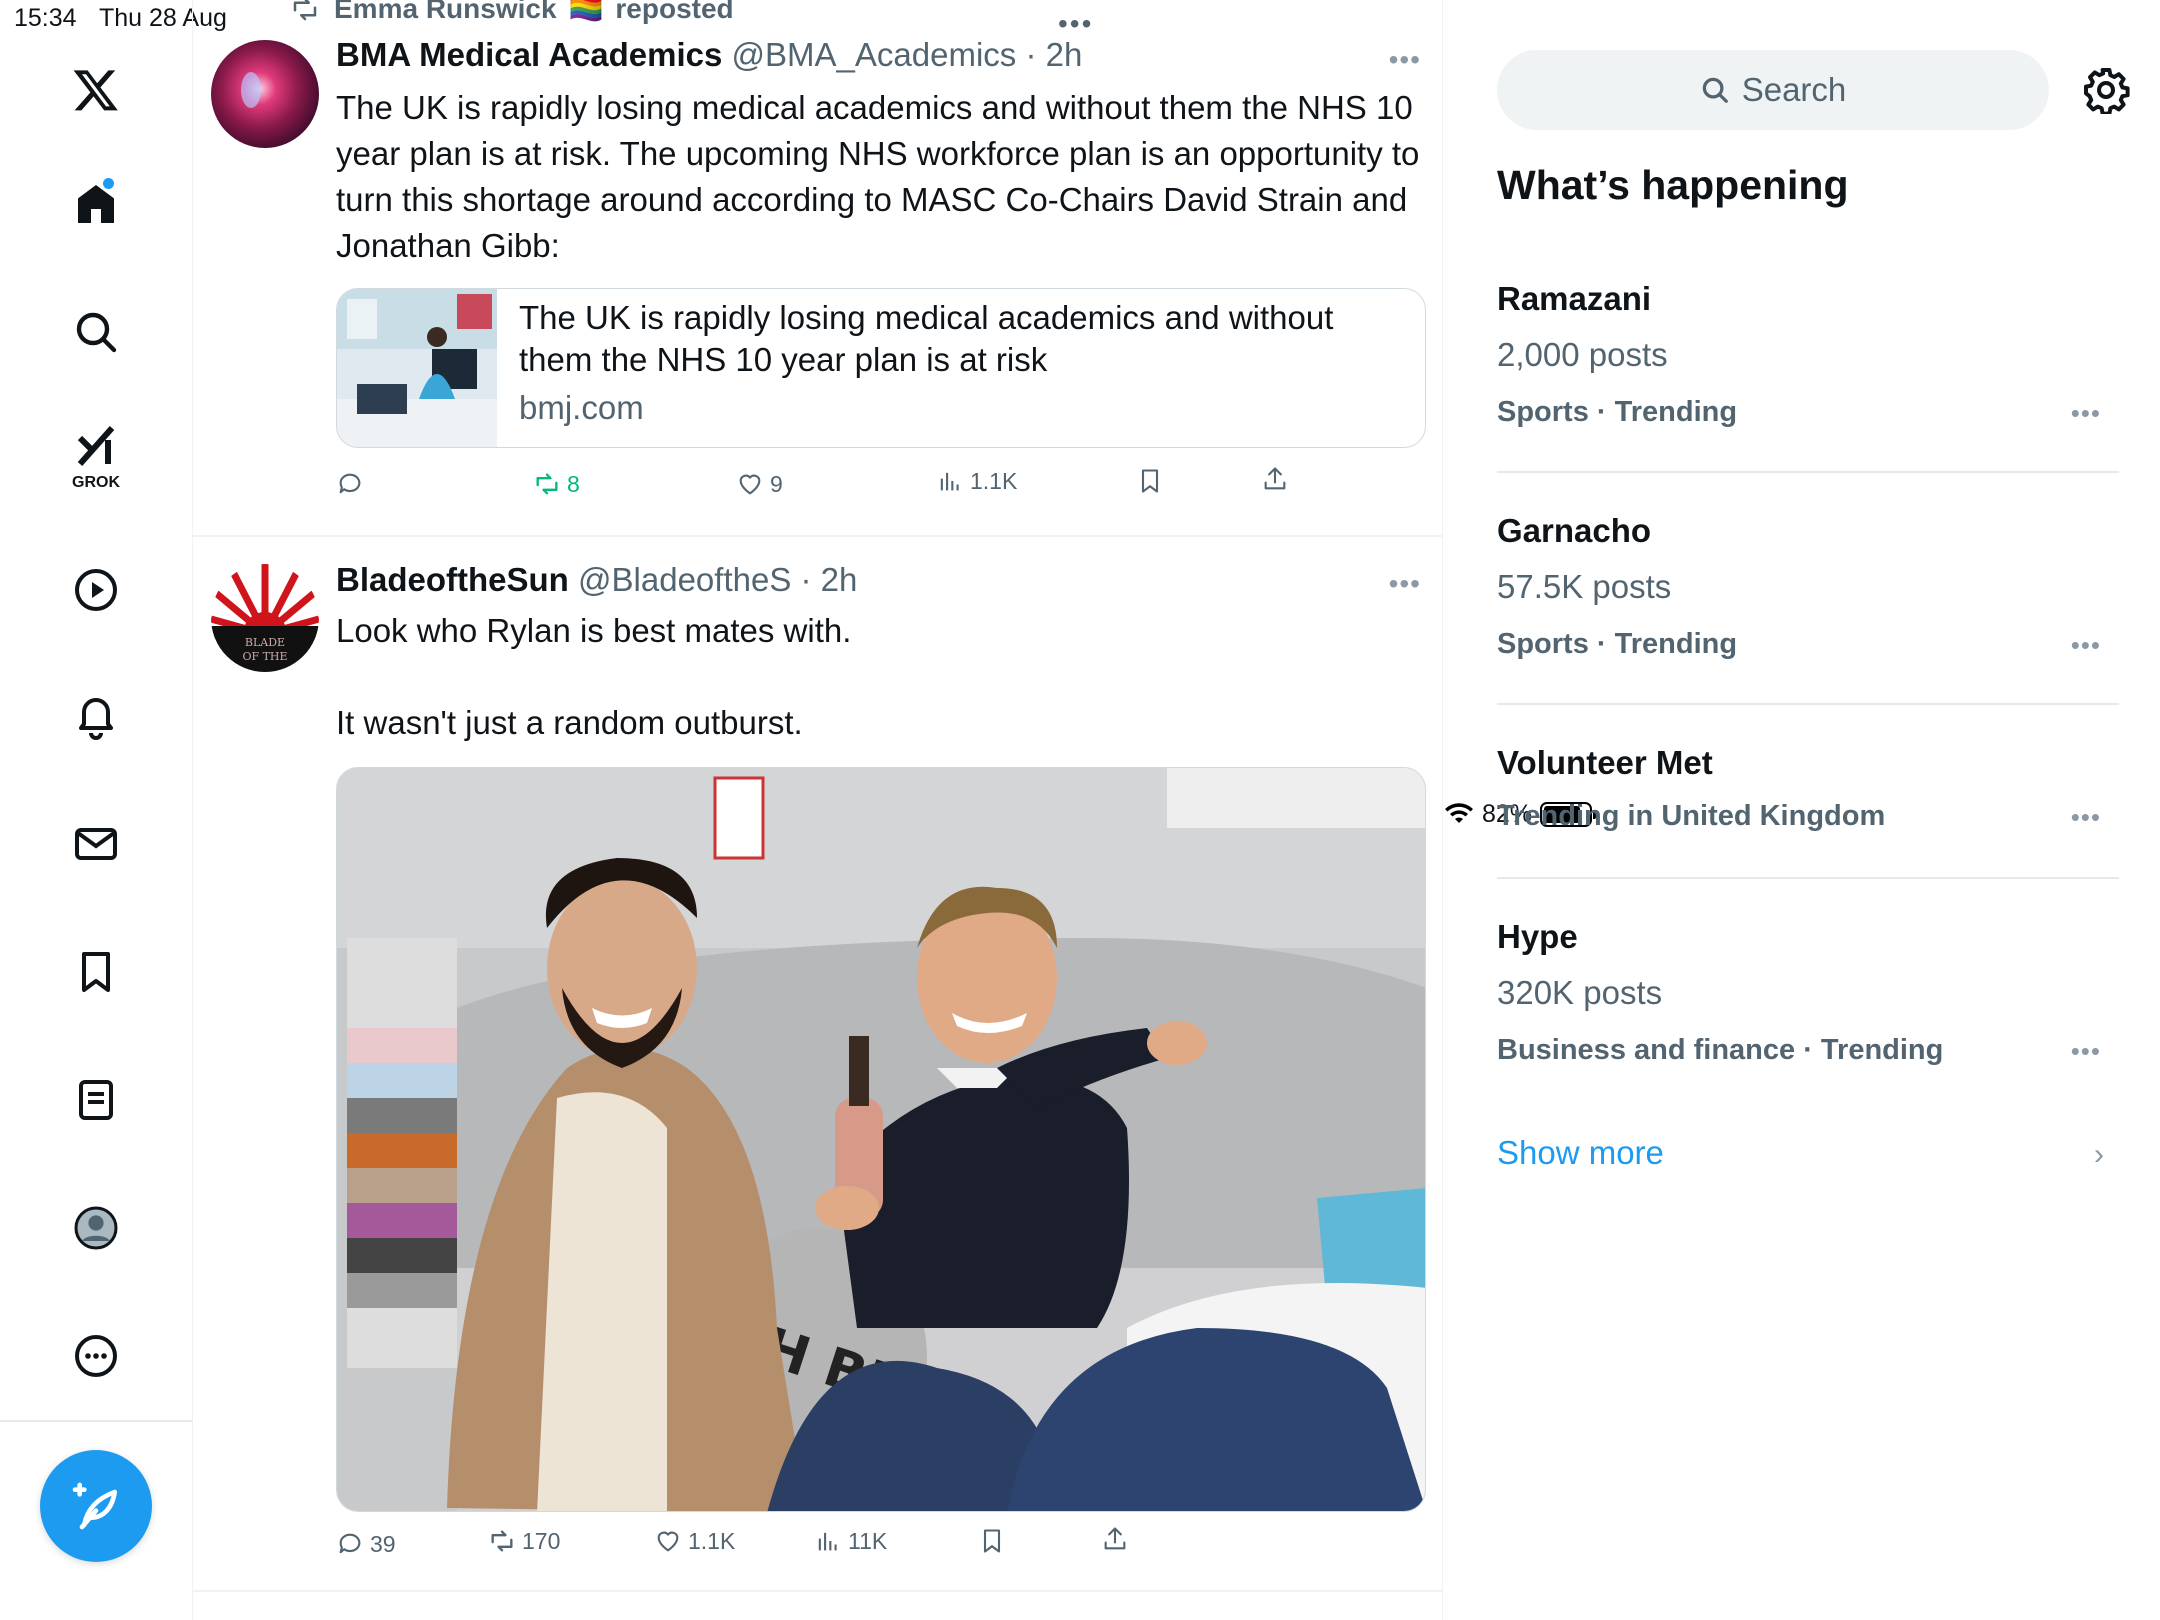  What do you see at coordinates (1691, 816) in the screenshot?
I see `trend-category: Trending in United Kingdom` at bounding box center [1691, 816].